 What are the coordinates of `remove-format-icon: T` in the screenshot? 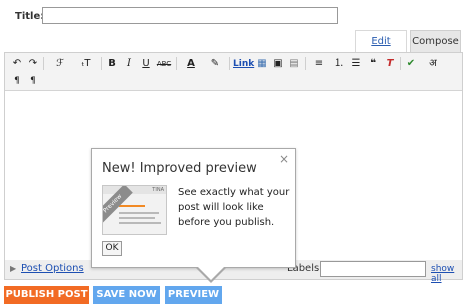 It's located at (390, 64).